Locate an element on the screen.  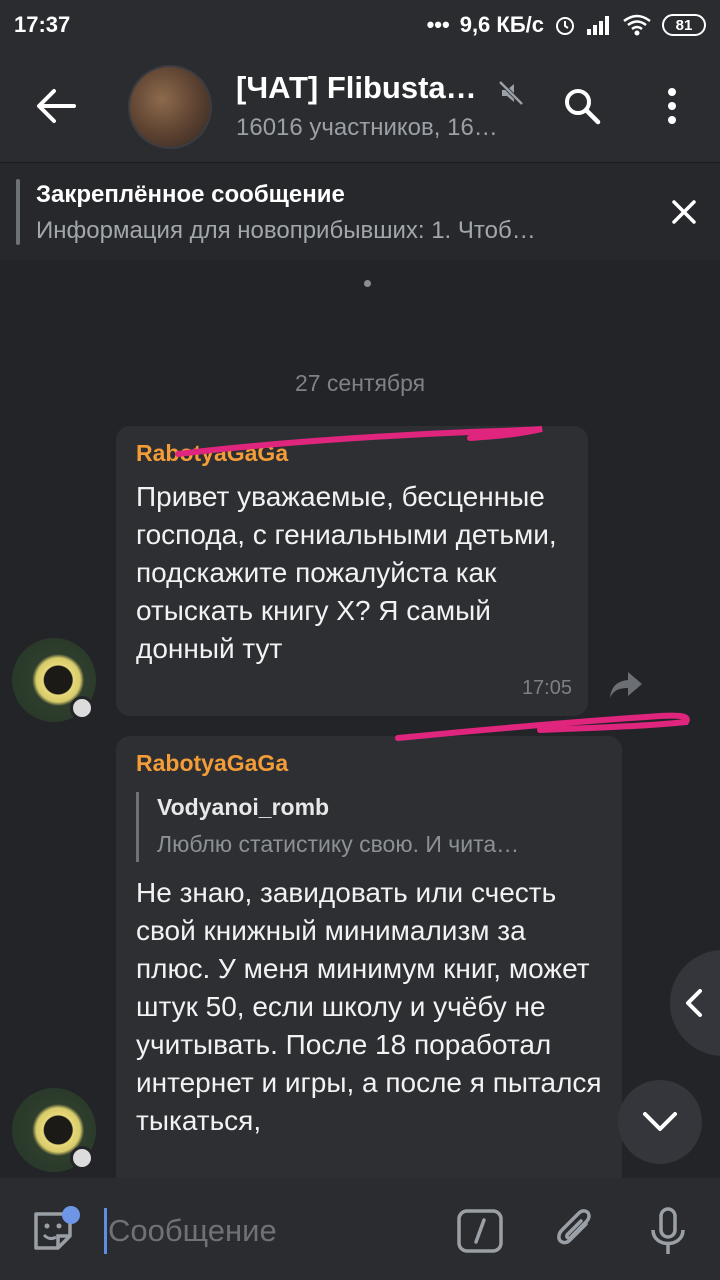
chat-avatar is located at coordinates (170, 107).